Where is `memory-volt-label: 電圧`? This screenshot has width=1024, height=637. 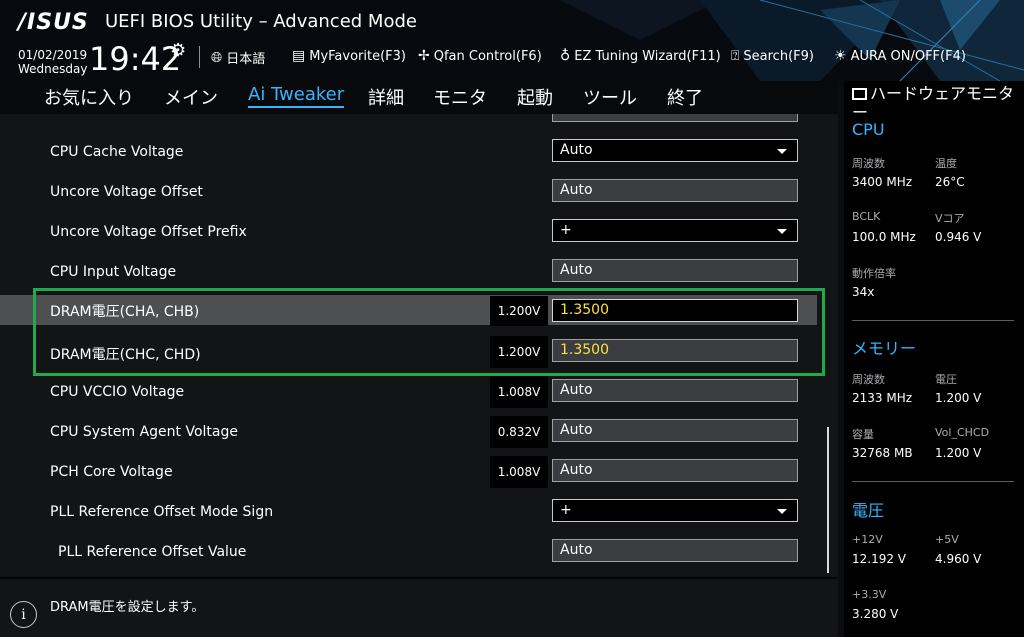
memory-volt-label: 電圧 is located at coordinates (946, 379).